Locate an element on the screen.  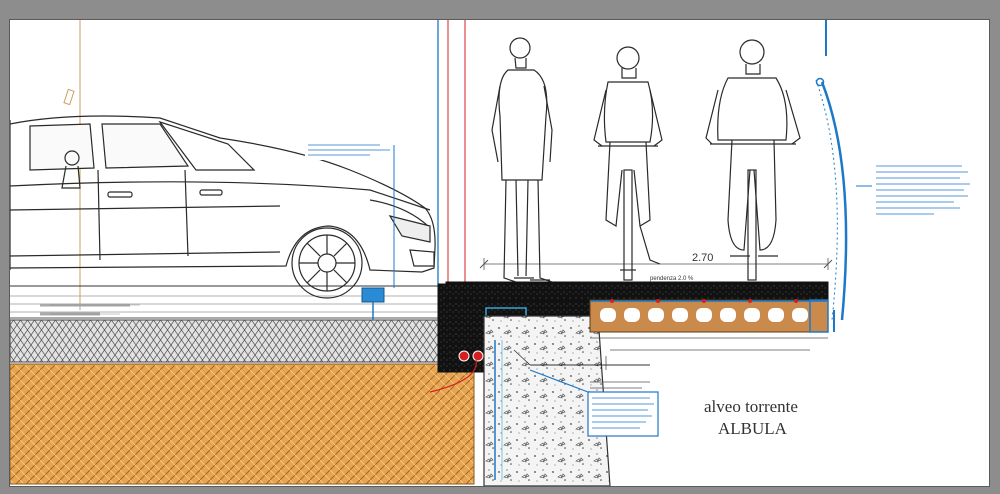
gravel-layer is located at coordinates (226, 341).